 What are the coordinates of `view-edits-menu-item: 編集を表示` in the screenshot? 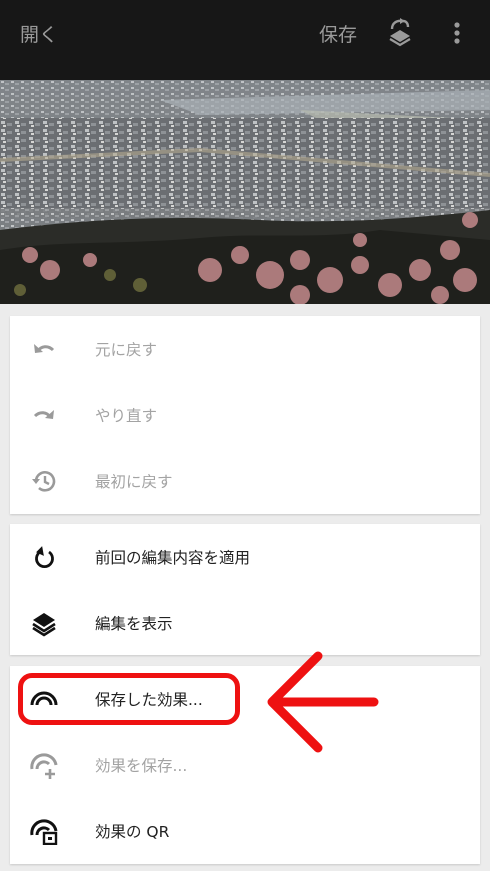 It's located at (245, 623).